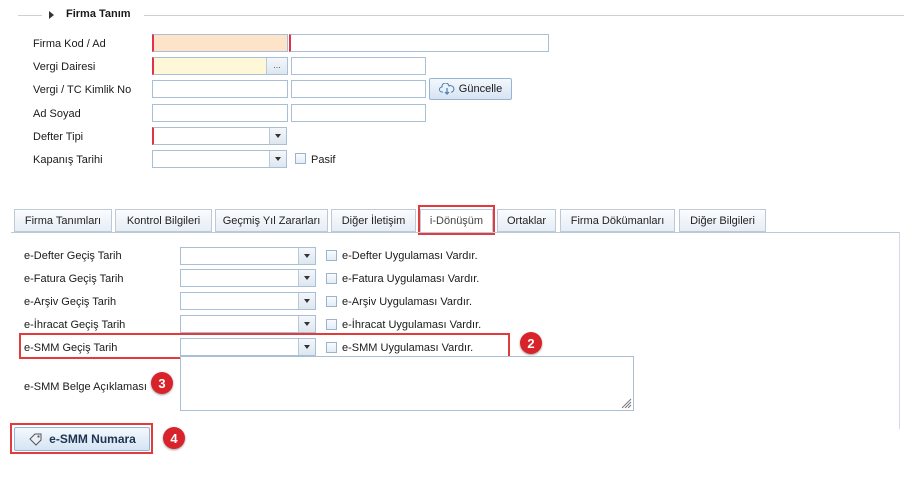 Image resolution: width=922 pixels, height=502 pixels. Describe the element at coordinates (81, 438) in the screenshot. I see `numara-button-highlight` at that location.